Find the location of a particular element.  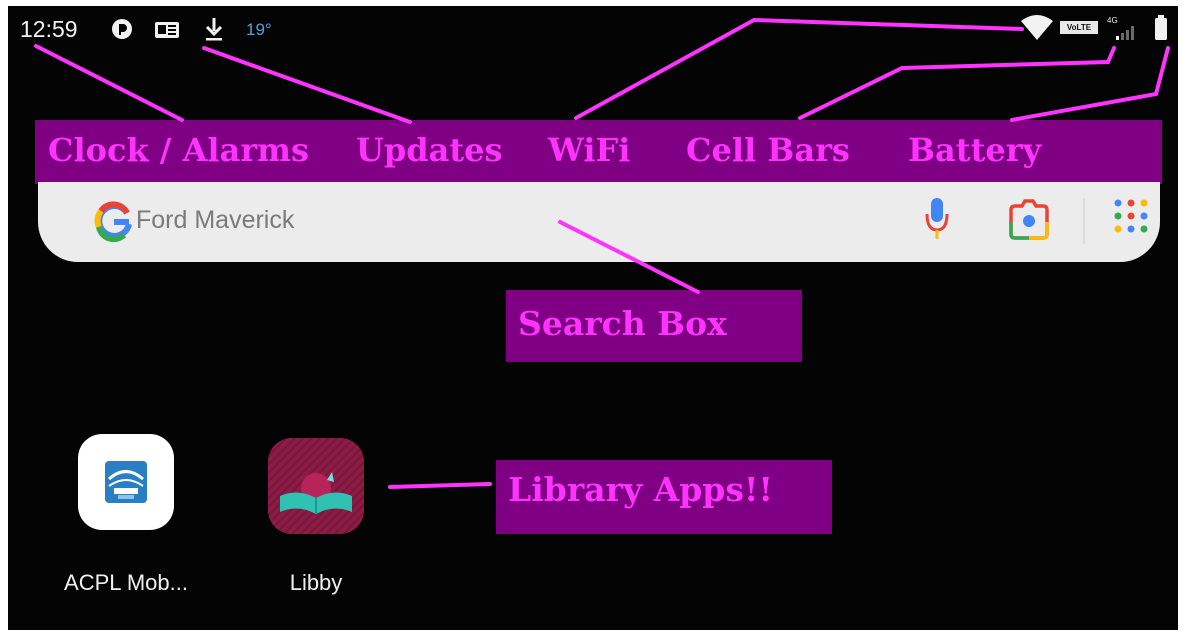

pointer-search-box is located at coordinates (629, 257).